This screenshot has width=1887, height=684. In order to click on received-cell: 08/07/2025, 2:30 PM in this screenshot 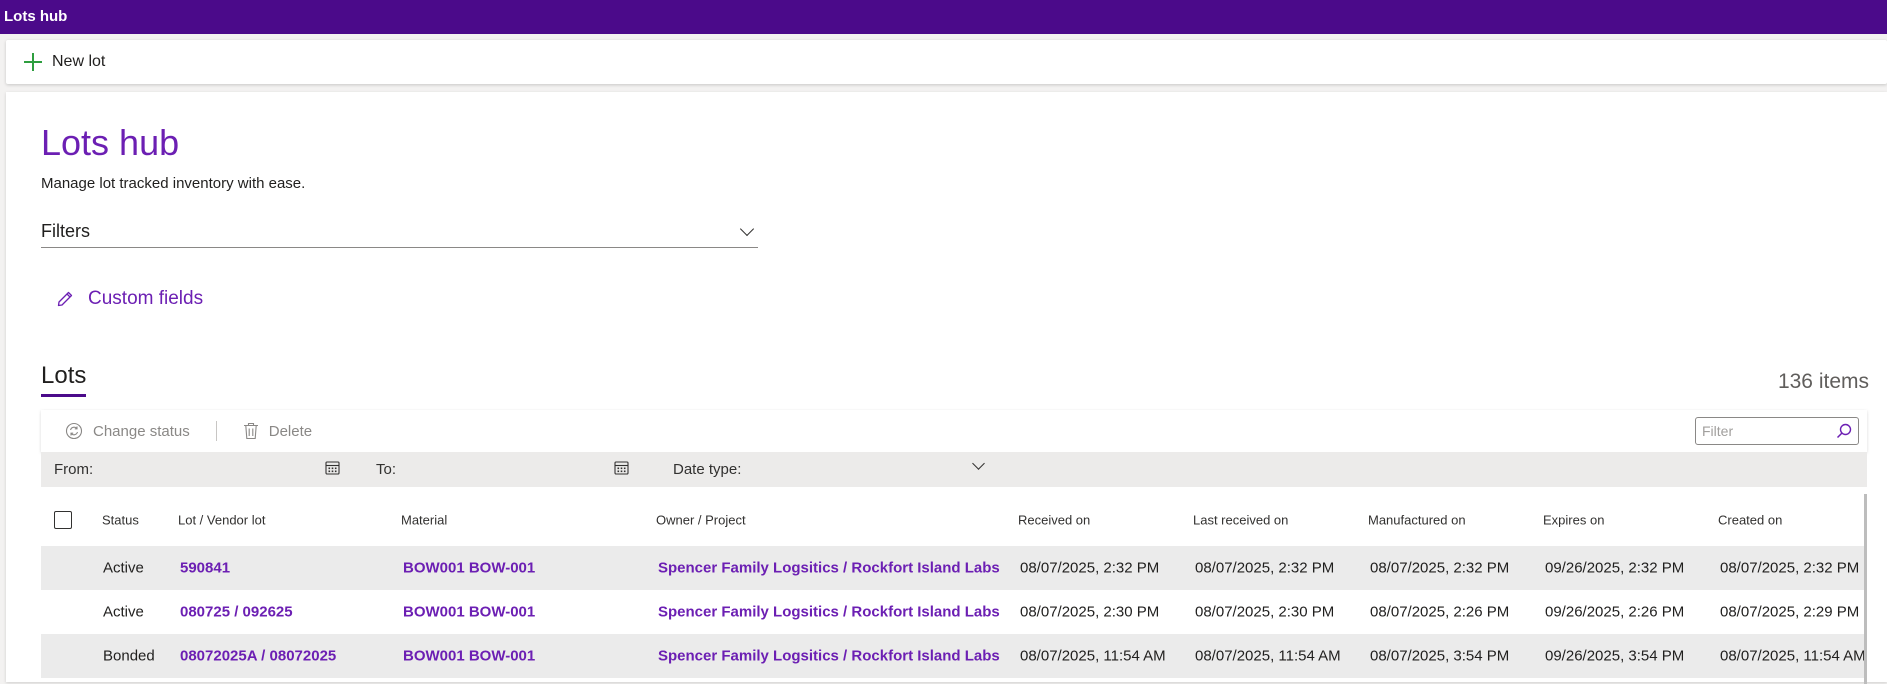, I will do `click(1090, 612)`.